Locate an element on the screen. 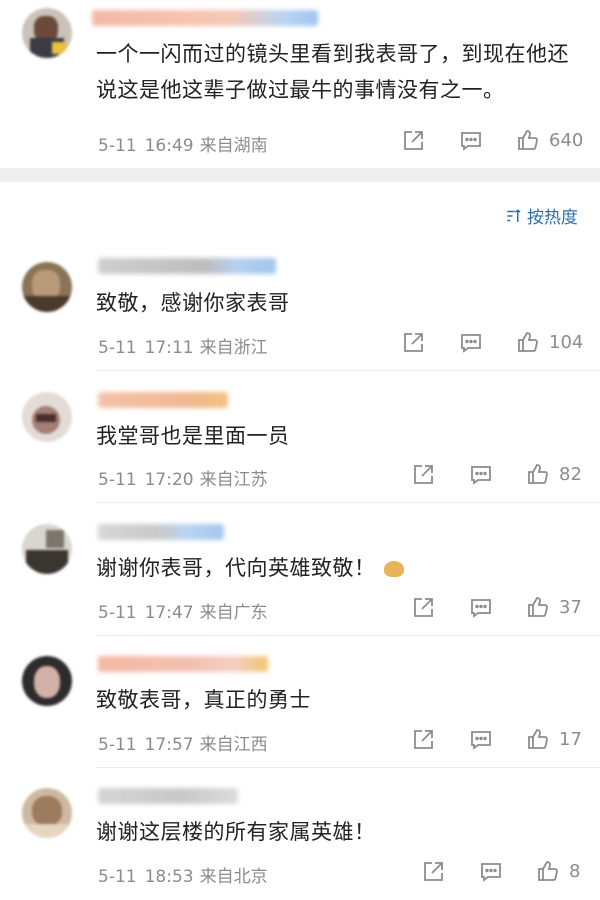 Image resolution: width=600 pixels, height=900 pixels. comment-location: 来自江苏 is located at coordinates (233, 480).